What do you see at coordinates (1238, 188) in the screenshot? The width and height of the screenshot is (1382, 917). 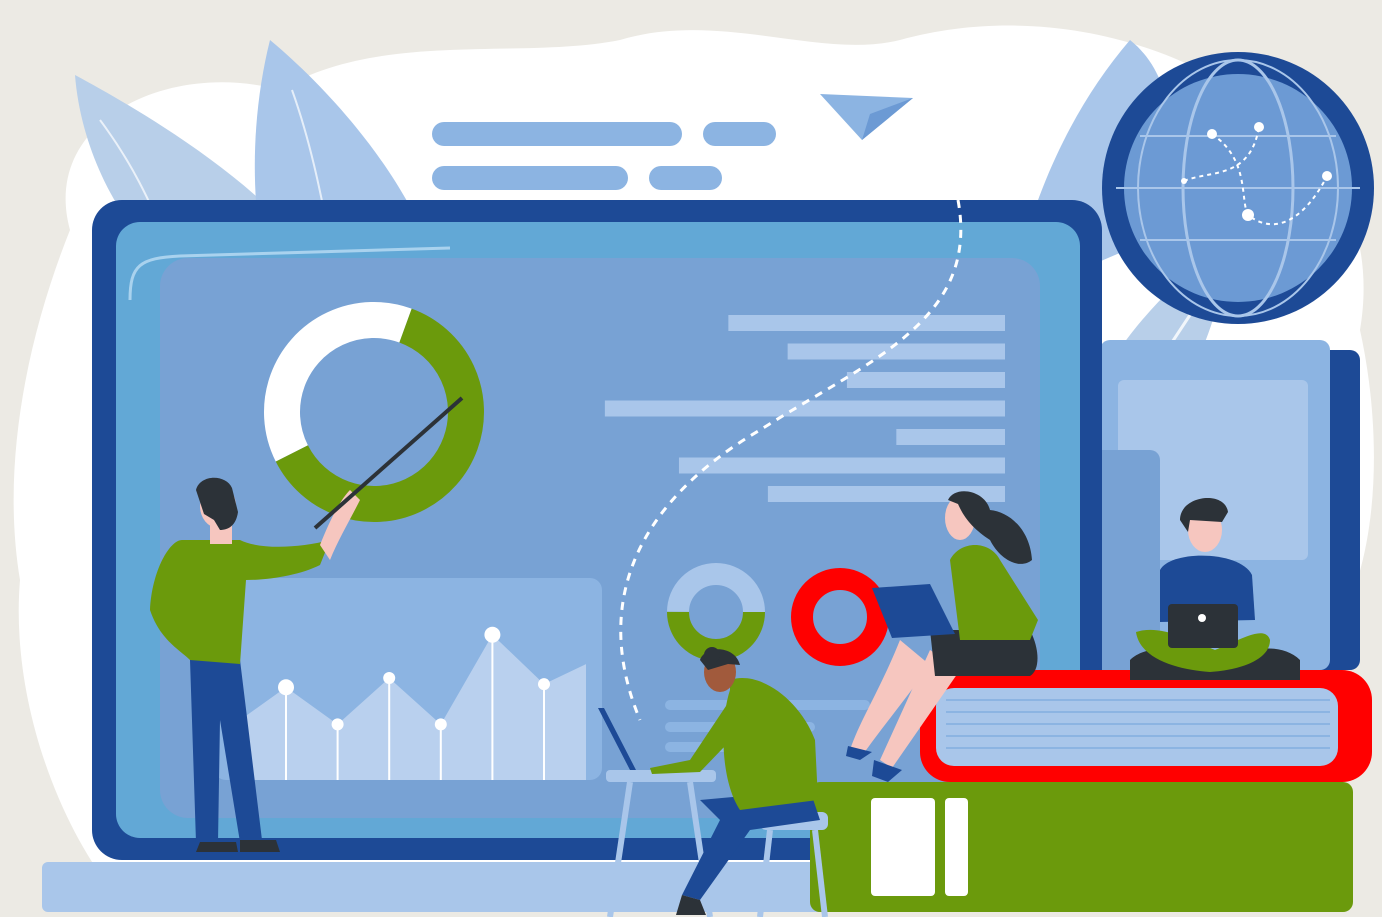 I see `globe-icon` at bounding box center [1238, 188].